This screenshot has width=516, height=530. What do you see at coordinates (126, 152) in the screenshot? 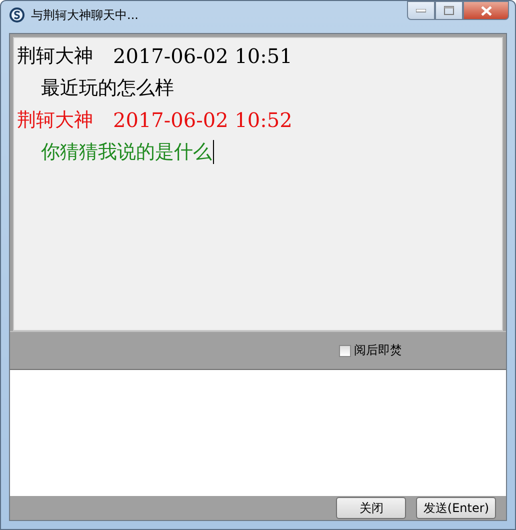
I see `message-text: 你猜猜我说的是什么` at bounding box center [126, 152].